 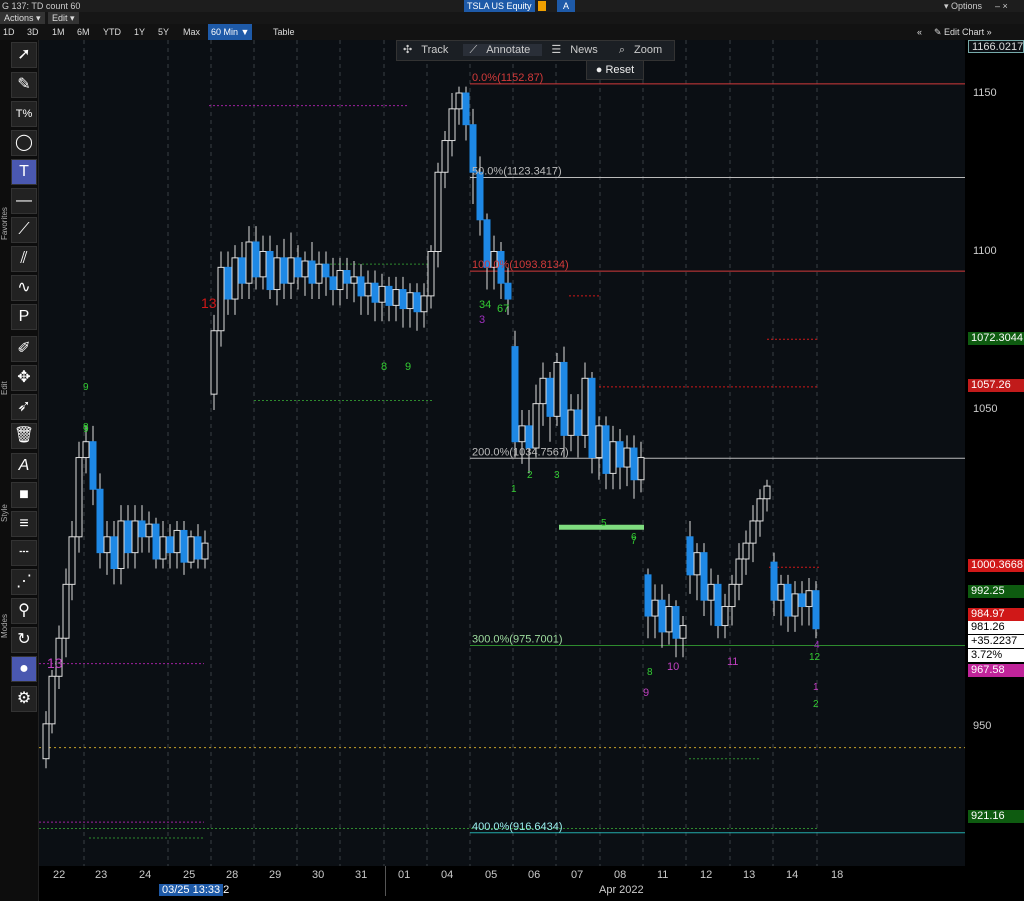 I want to click on tf-1y: 1Y, so click(x=139, y=32).